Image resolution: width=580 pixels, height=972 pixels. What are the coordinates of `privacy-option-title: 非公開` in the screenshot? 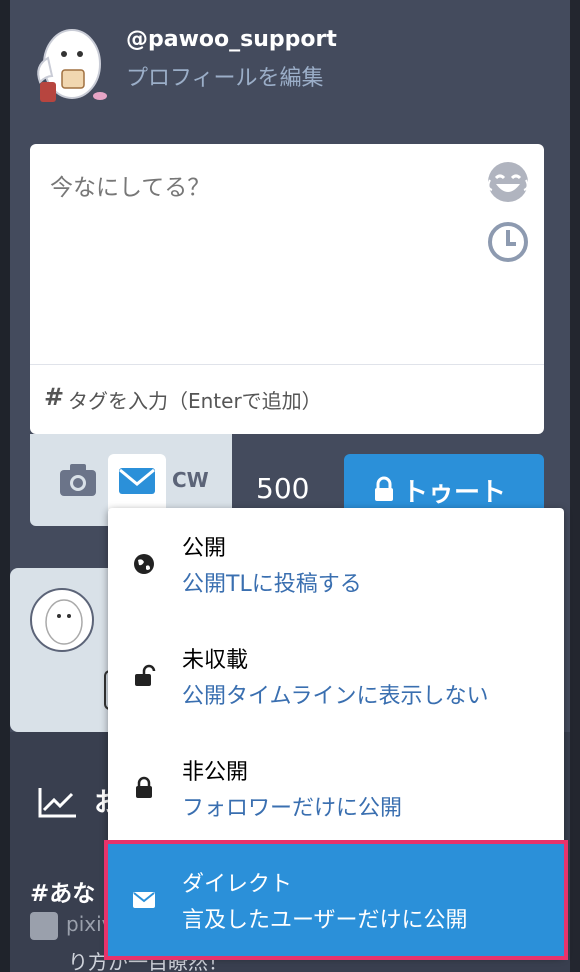 It's located at (215, 772).